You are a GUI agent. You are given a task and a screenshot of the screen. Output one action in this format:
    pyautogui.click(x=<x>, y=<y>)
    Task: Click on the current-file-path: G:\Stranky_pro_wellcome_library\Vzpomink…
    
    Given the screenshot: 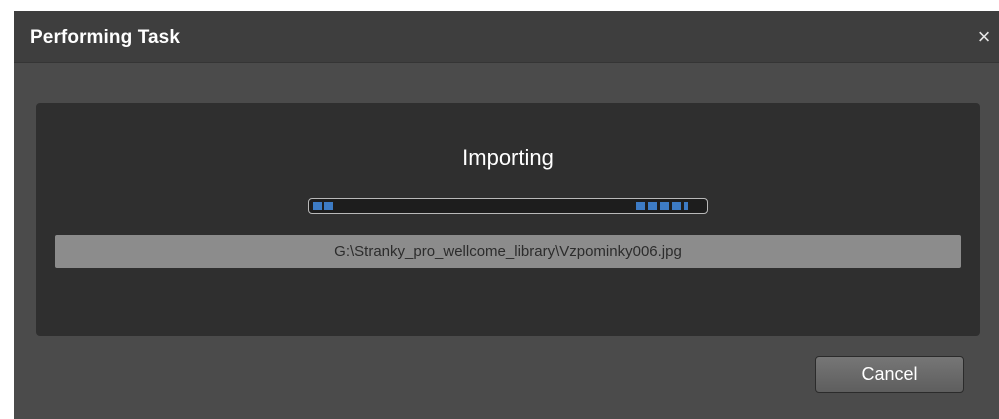 What is the action you would take?
    pyautogui.click(x=508, y=251)
    